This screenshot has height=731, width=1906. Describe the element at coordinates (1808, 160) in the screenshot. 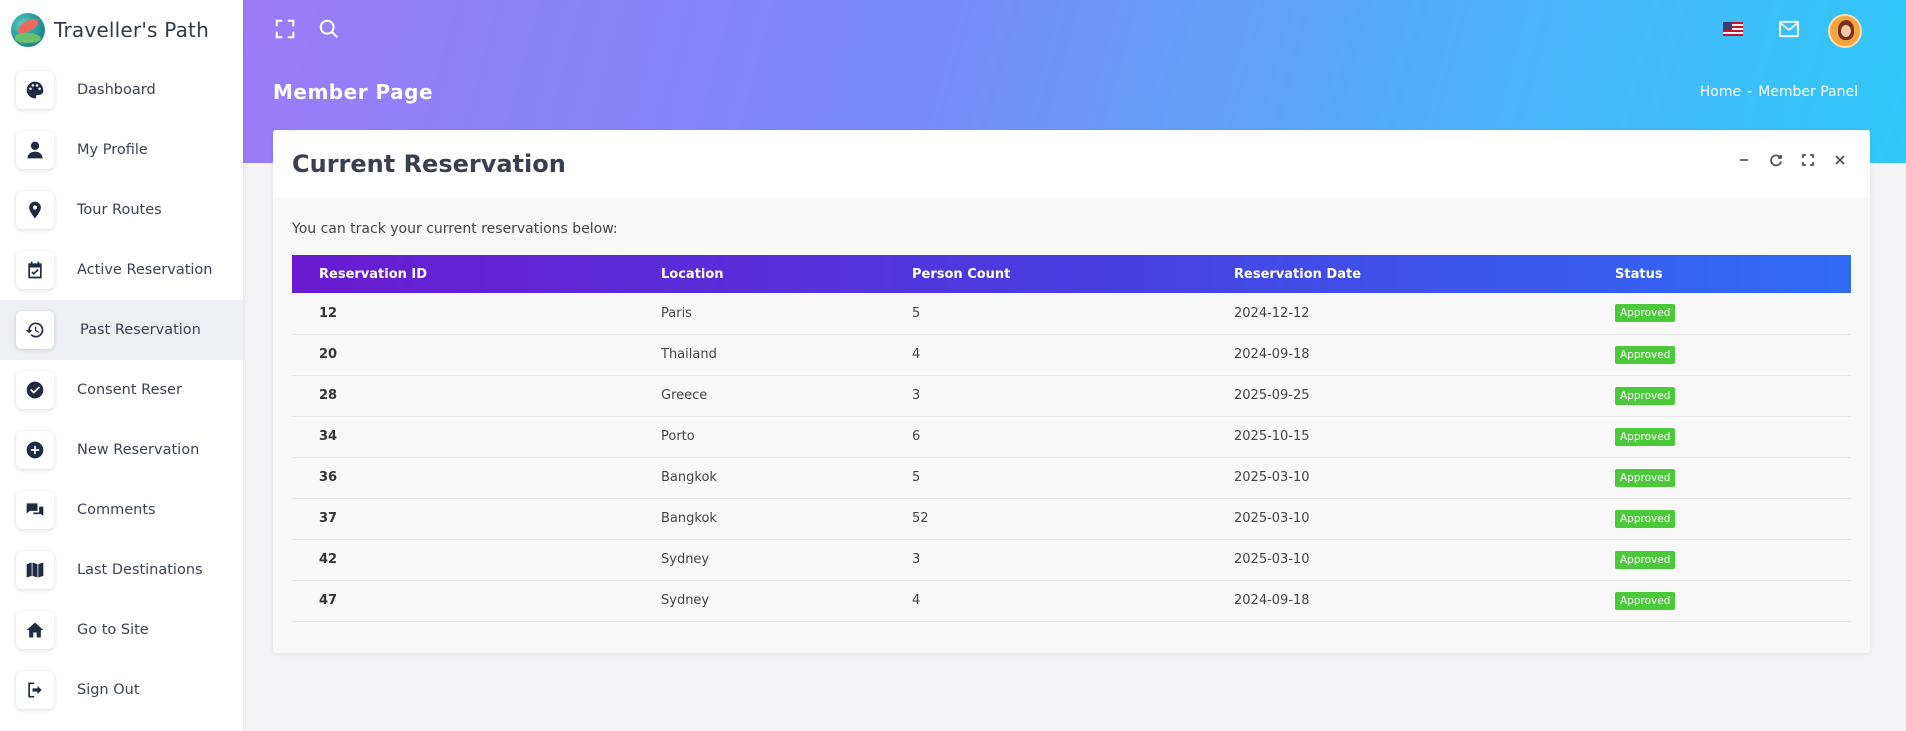

I see `expand-icon` at that location.